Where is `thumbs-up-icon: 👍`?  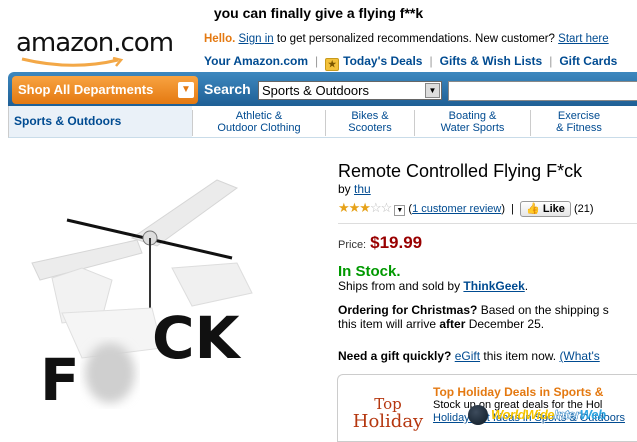
thumbs-up-icon: 👍 is located at coordinates (533, 209).